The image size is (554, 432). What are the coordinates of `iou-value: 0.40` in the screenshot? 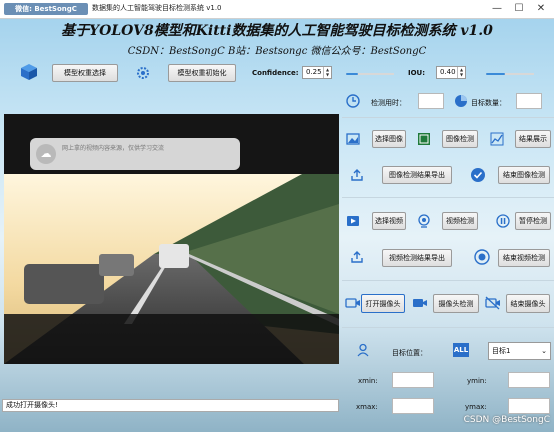 It's located at (448, 72).